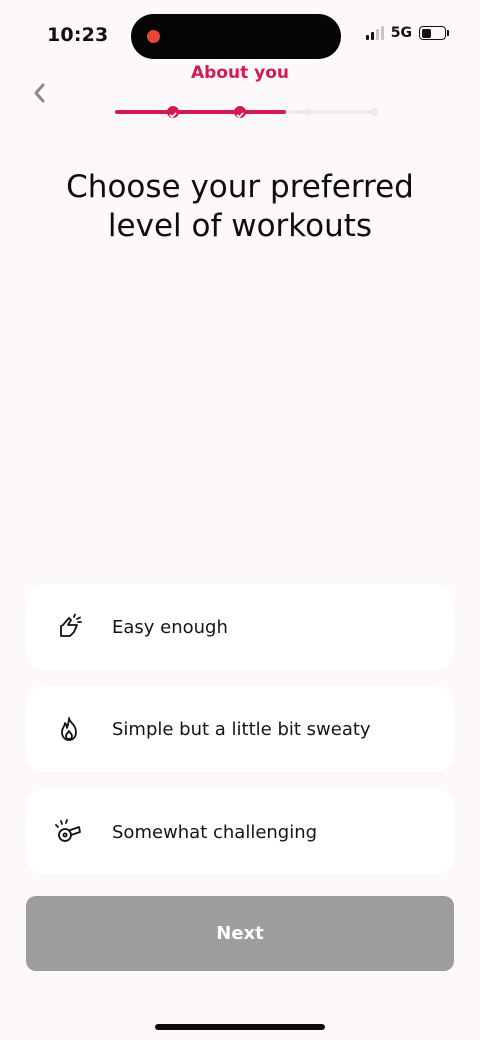 The width and height of the screenshot is (480, 1040). What do you see at coordinates (236, 36) in the screenshot?
I see `dynamic-island` at bounding box center [236, 36].